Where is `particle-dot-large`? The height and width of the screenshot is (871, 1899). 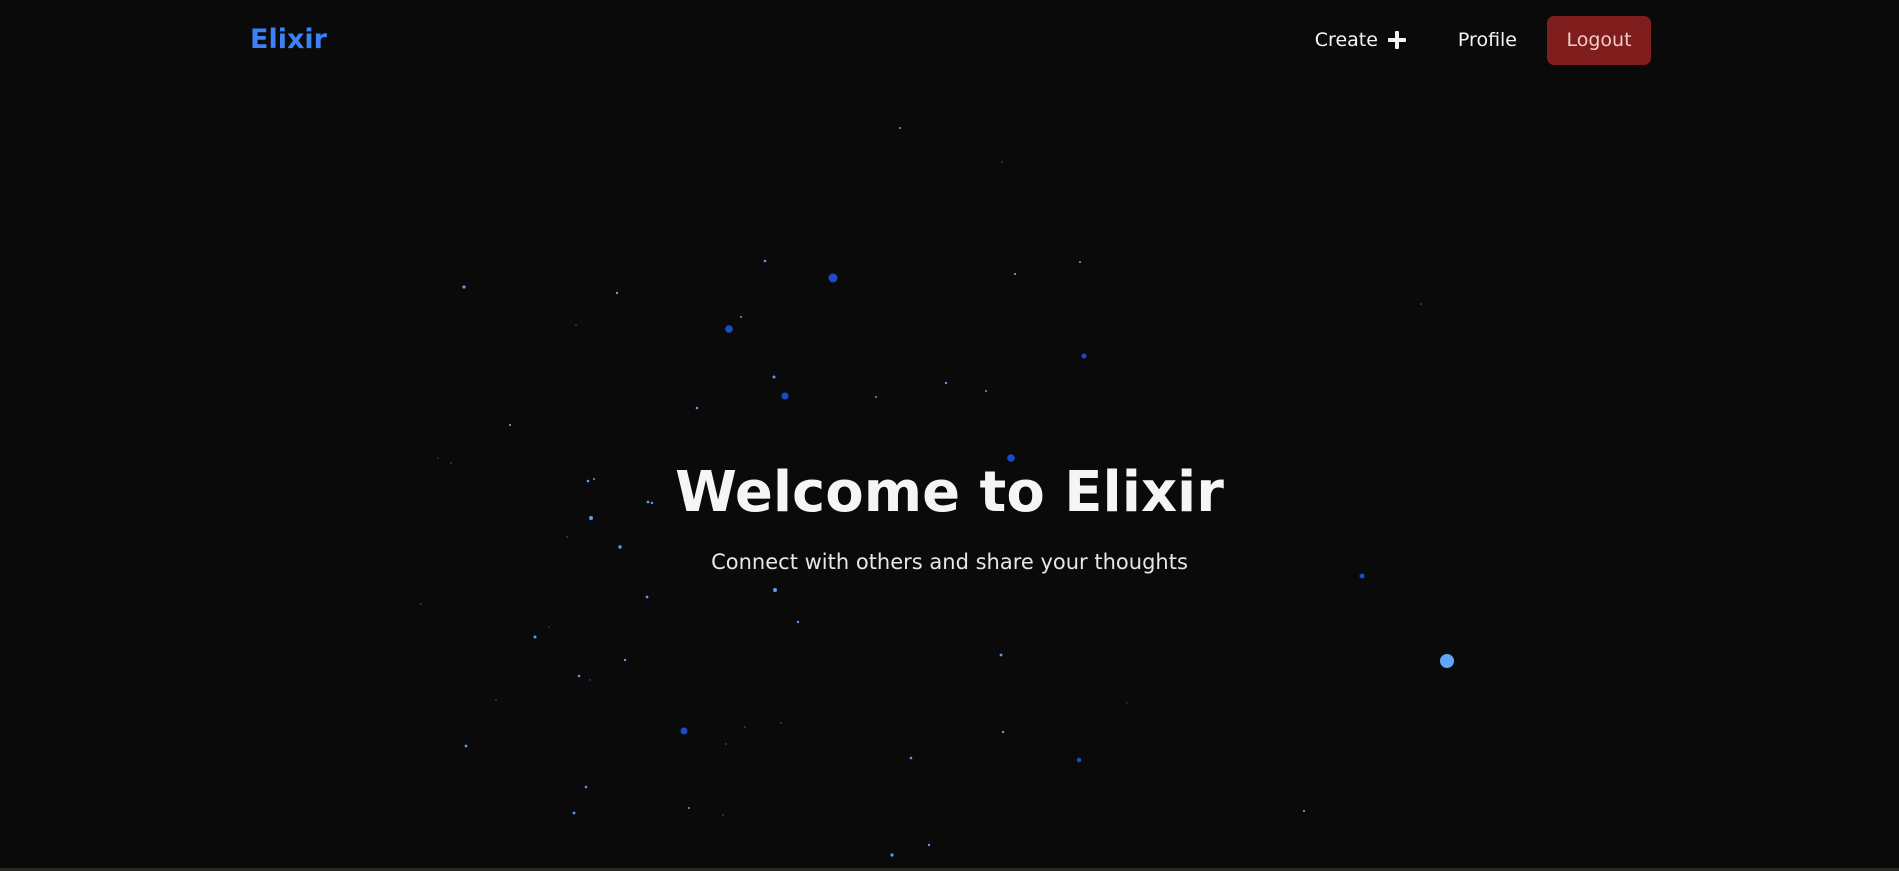
particle-dot-large is located at coordinates (1447, 661).